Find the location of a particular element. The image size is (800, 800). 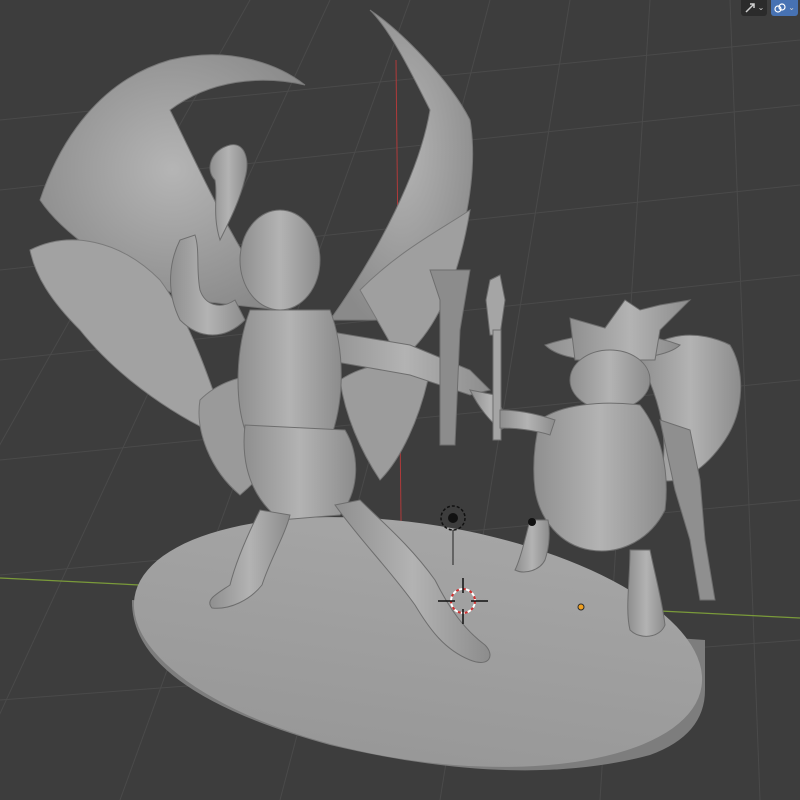

overlays-icon is located at coordinates (780, 8).